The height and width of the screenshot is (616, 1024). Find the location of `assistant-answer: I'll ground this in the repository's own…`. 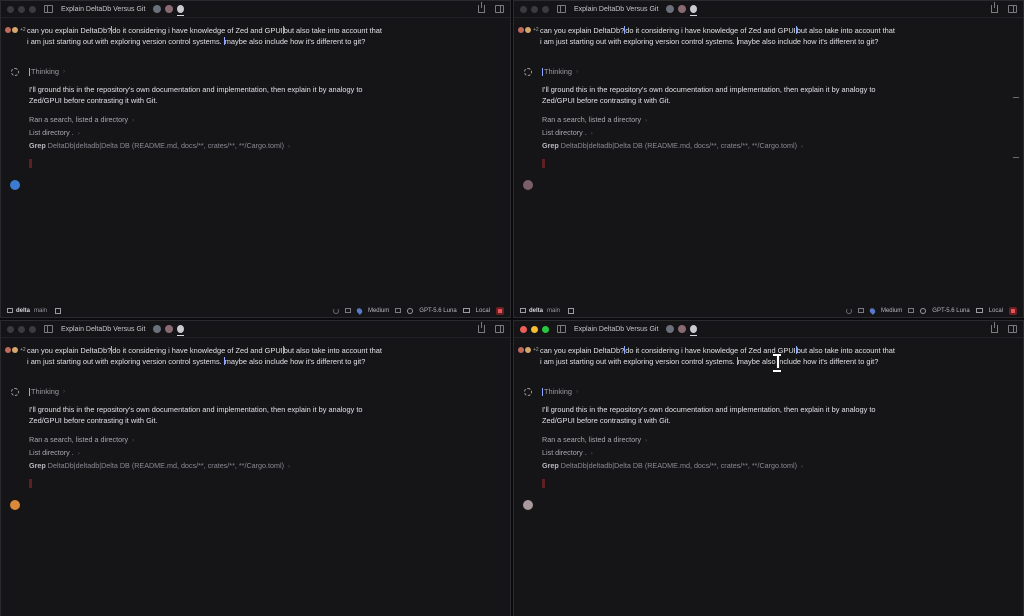

assistant-answer: I'll ground this in the repository's own… is located at coordinates (196, 415).